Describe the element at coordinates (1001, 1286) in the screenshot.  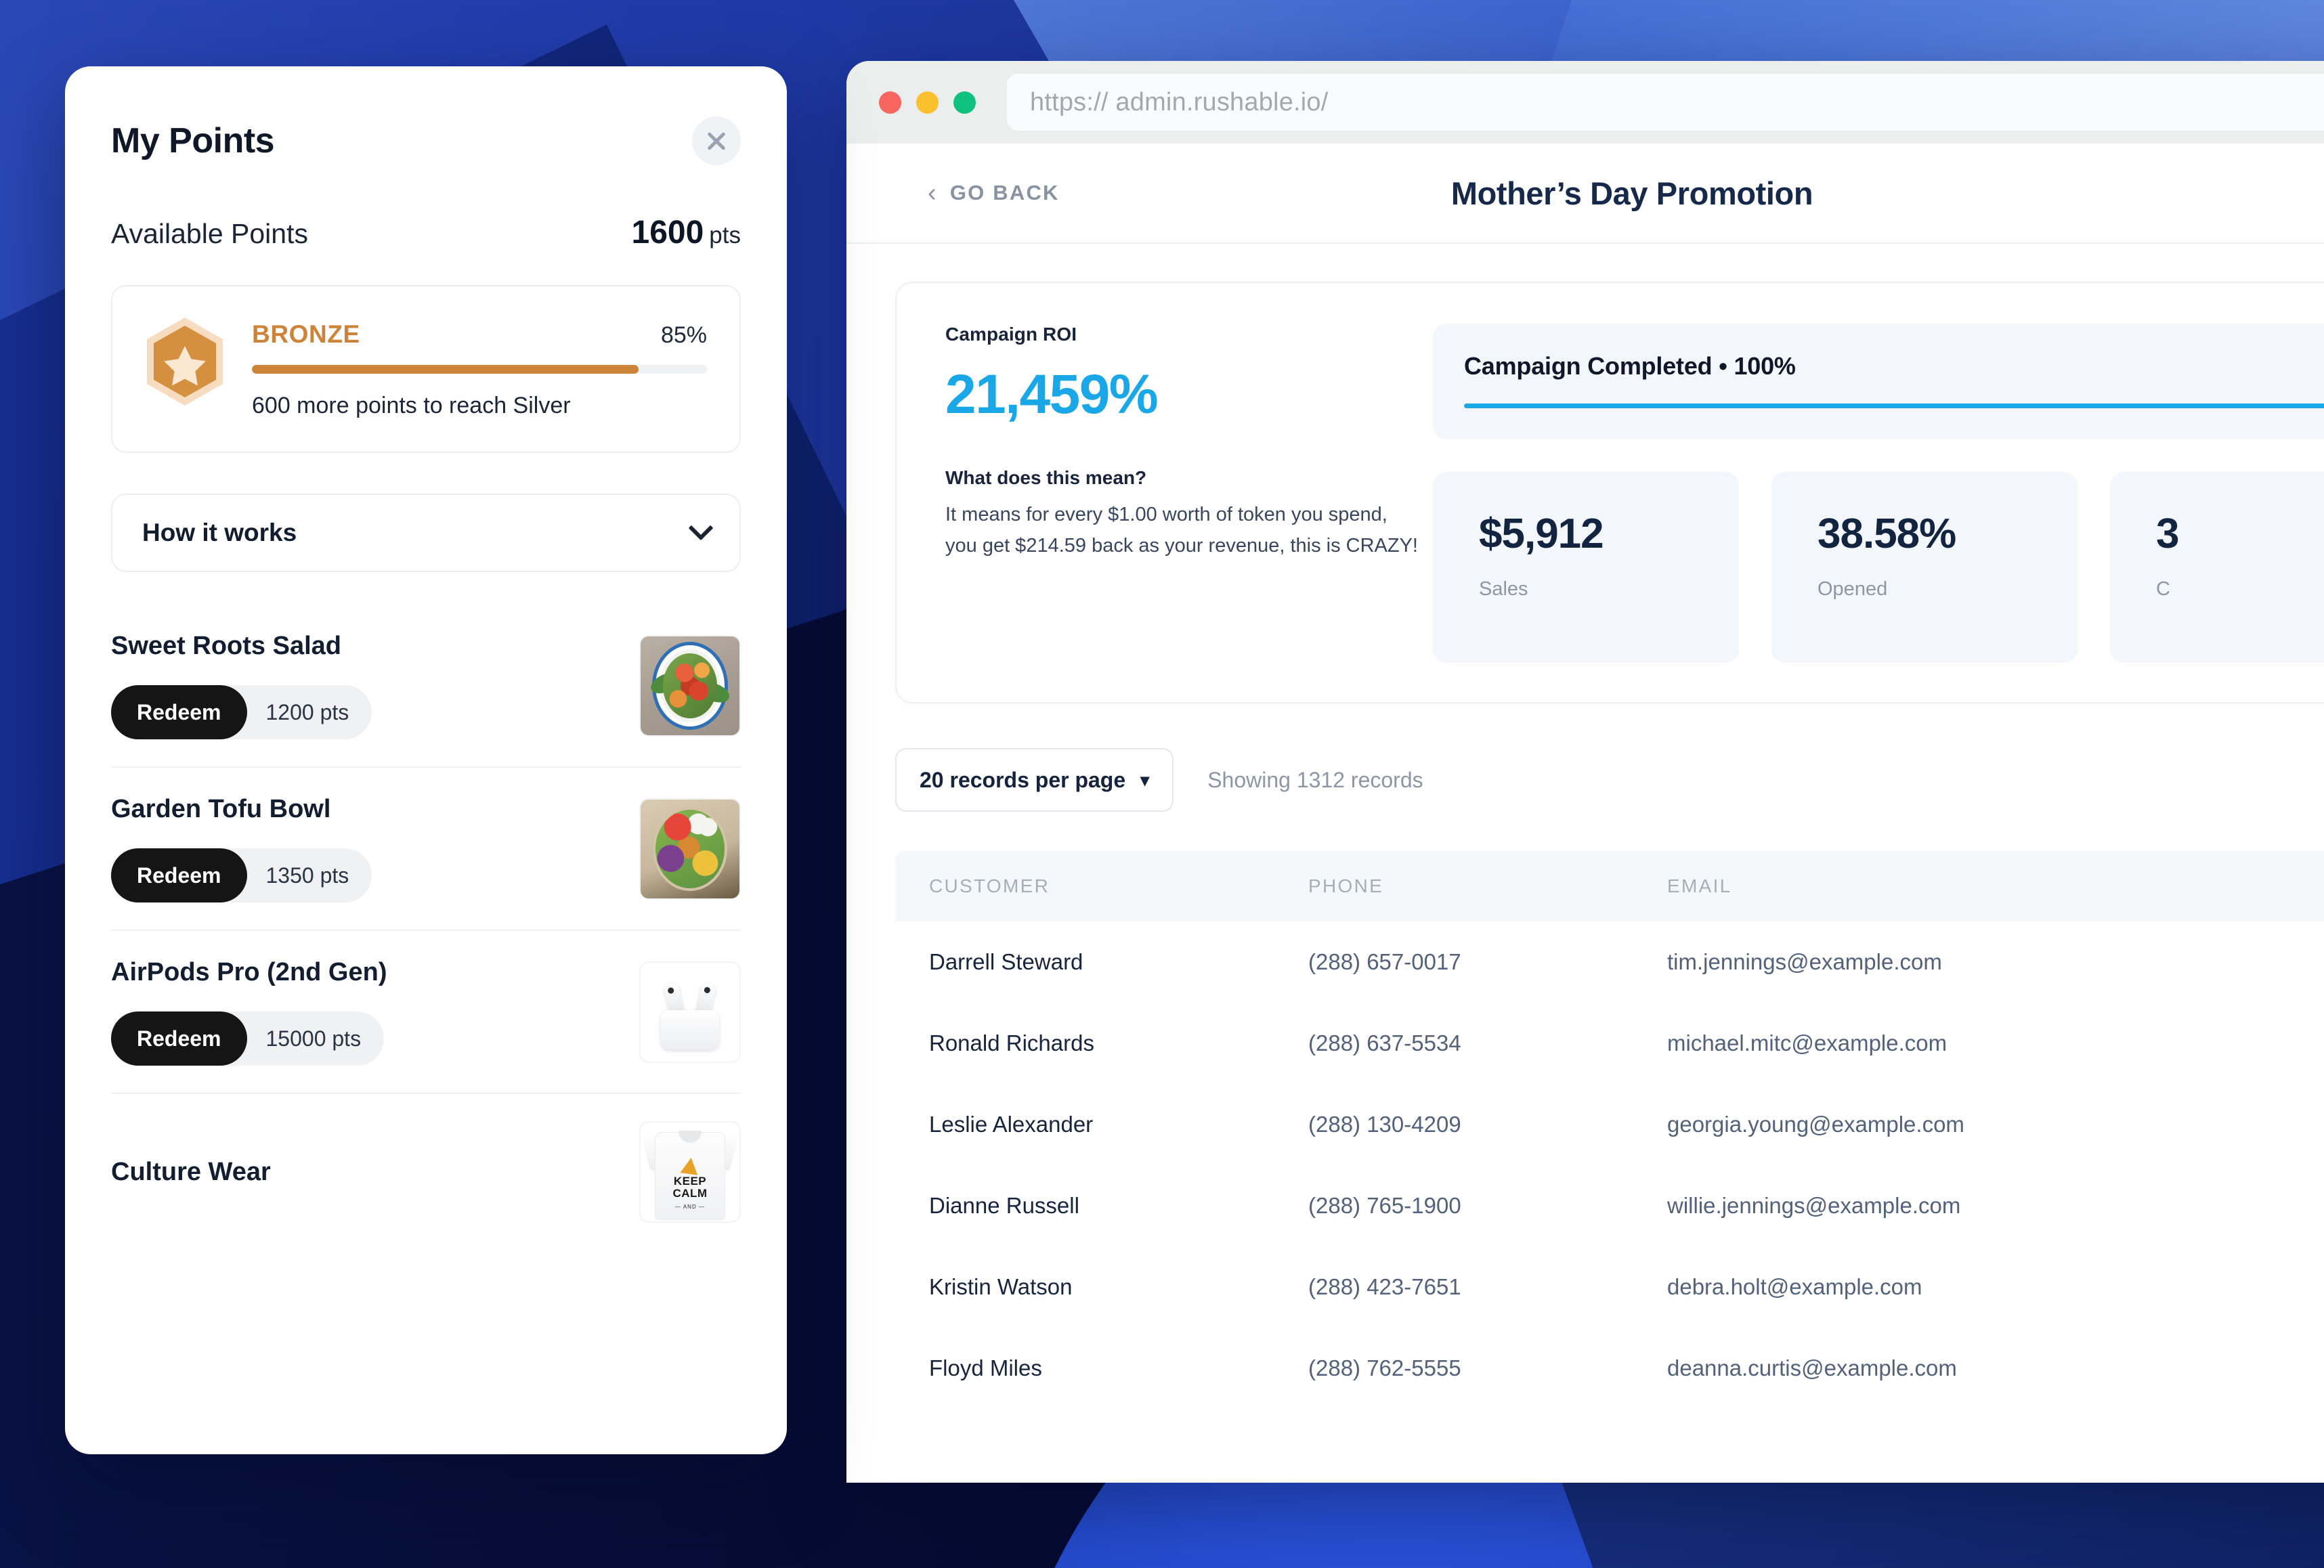
I see `cell-customer: Kristin Watson` at that location.